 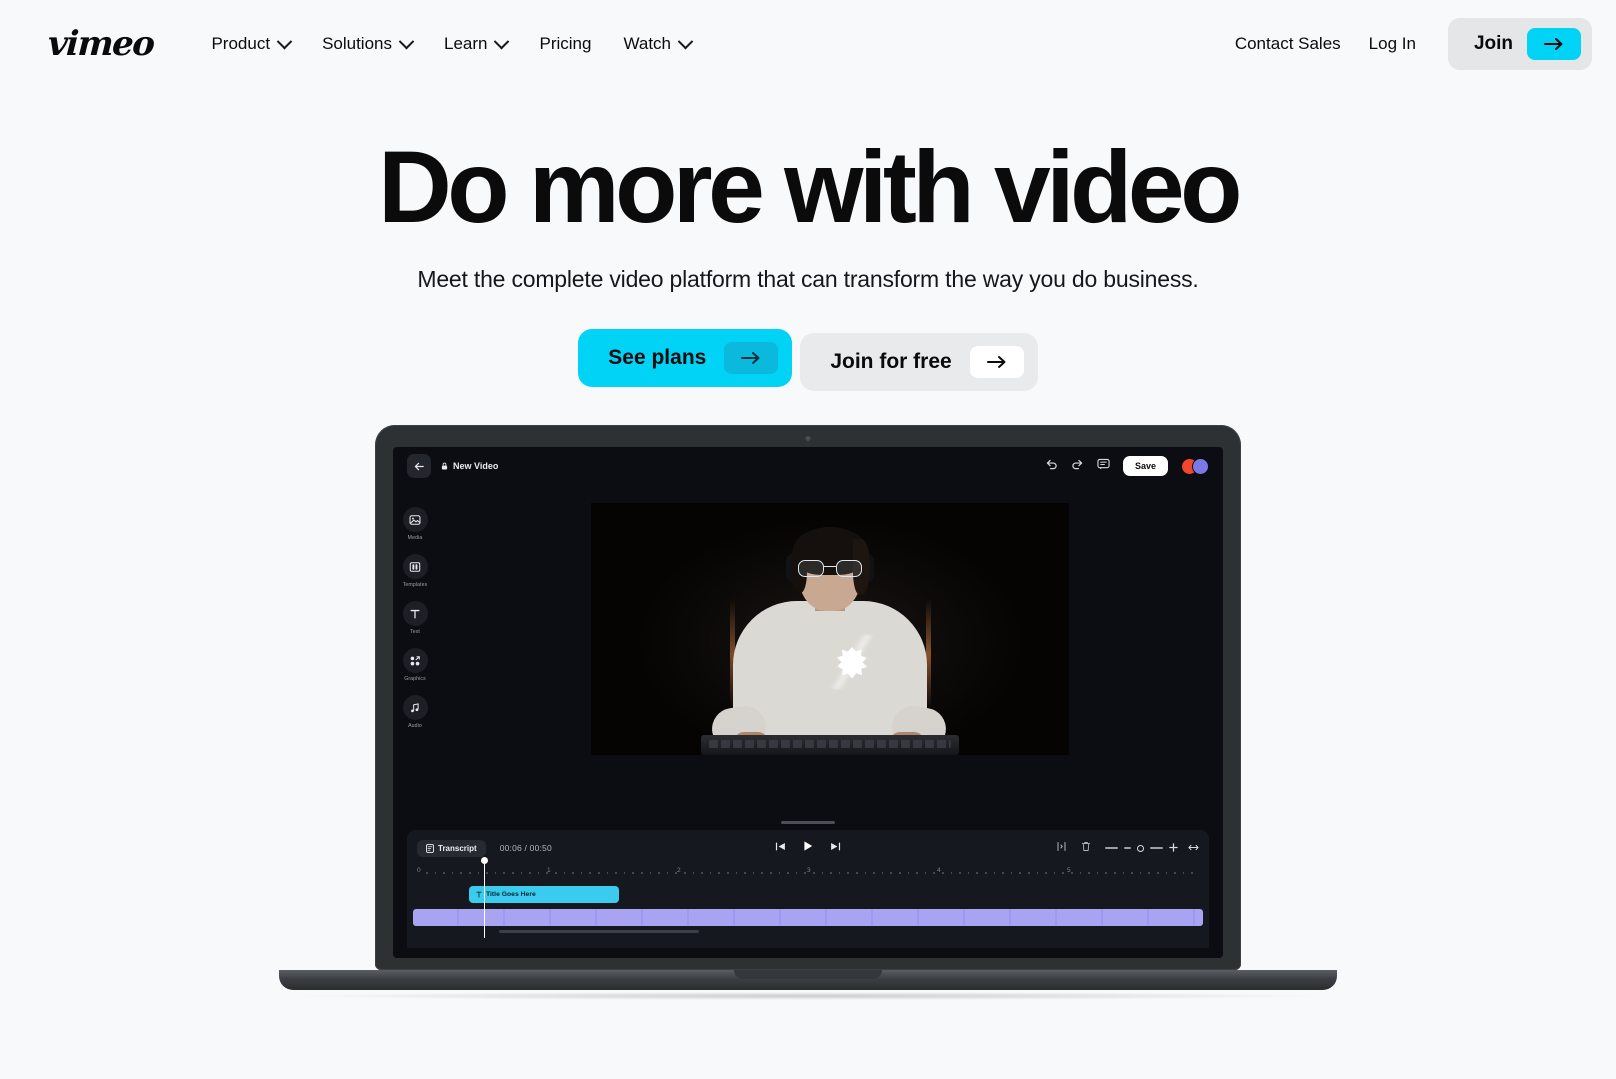 I want to click on arrow-right-icon, so click(x=996, y=362).